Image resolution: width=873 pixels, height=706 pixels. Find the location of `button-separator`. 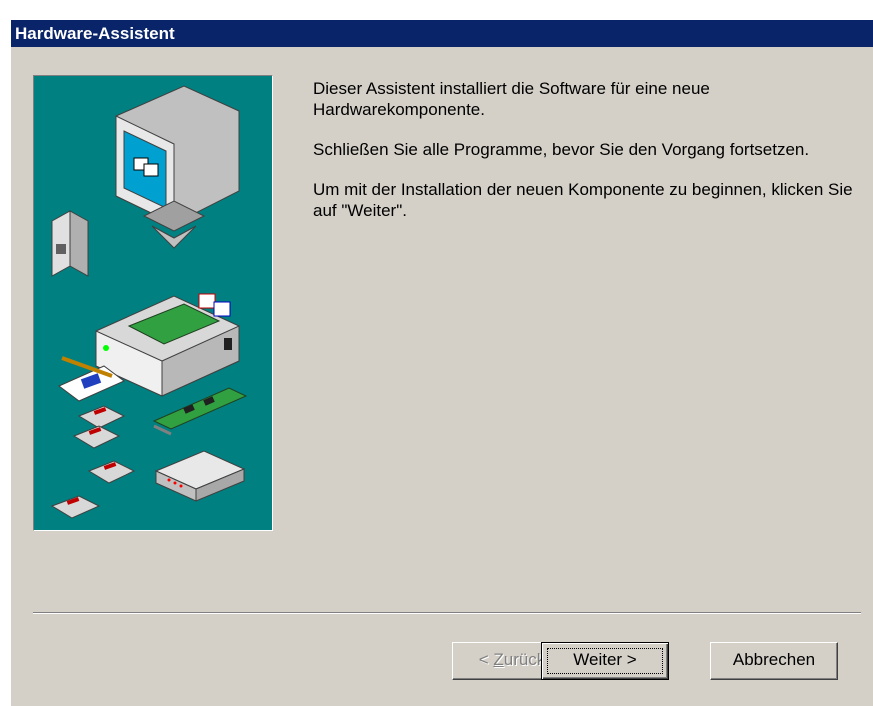

button-separator is located at coordinates (447, 613).